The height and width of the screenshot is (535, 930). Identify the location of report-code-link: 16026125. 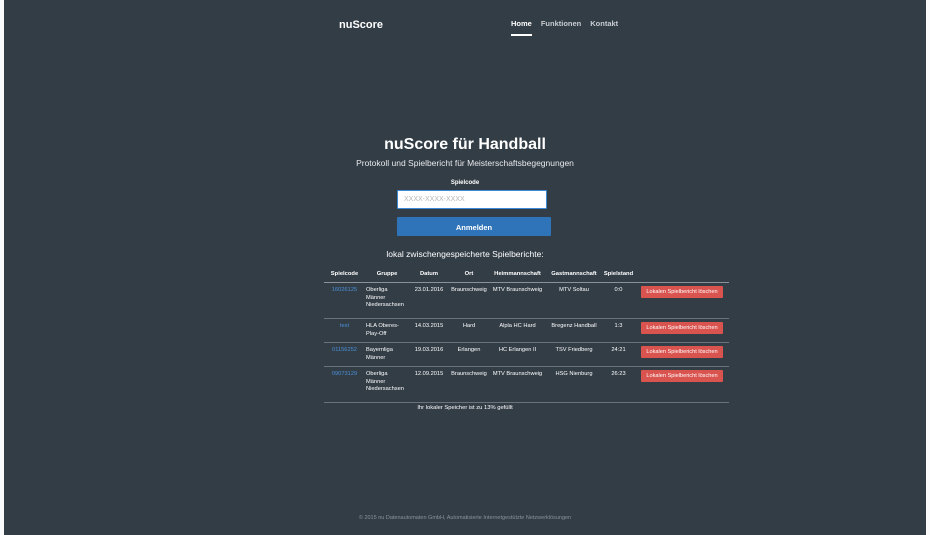
(344, 300).